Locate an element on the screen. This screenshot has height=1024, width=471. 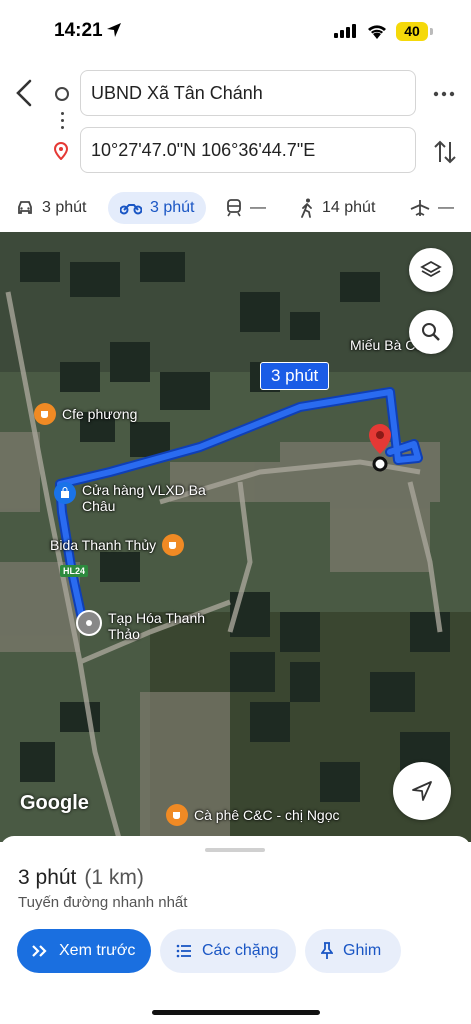
more-options-icon is located at coordinates (444, 94).